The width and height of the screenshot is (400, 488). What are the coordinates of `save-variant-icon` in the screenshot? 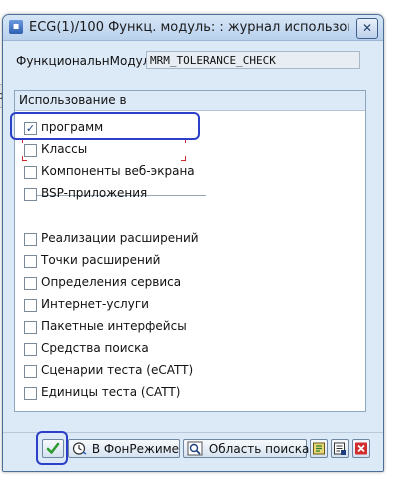 It's located at (319, 448).